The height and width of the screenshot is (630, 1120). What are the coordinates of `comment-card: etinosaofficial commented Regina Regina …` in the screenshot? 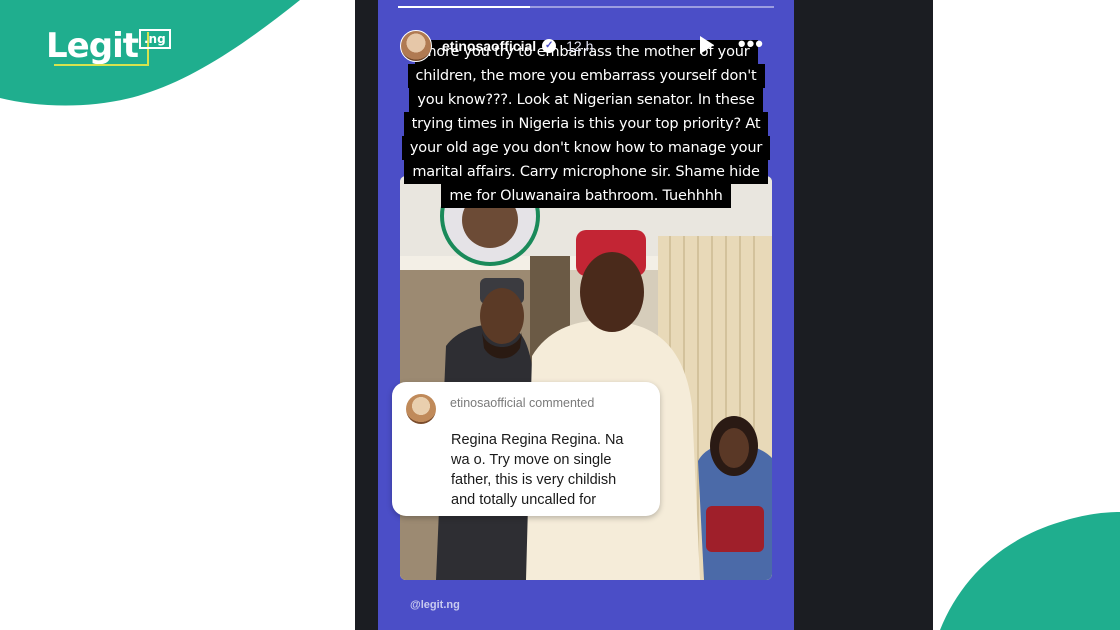 It's located at (526, 449).